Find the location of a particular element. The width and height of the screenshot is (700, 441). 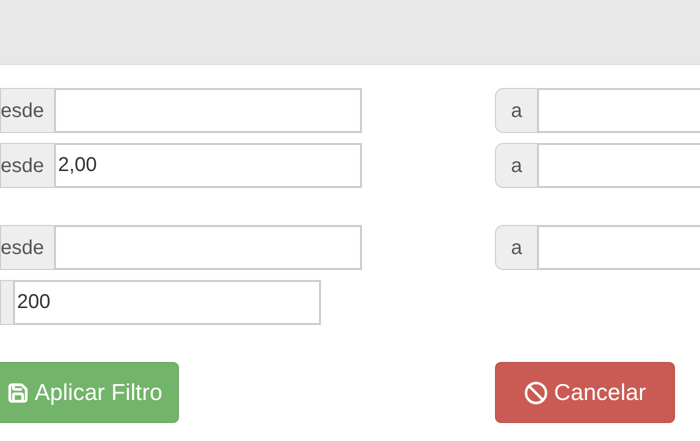

input-field: 2,00 is located at coordinates (208, 165).